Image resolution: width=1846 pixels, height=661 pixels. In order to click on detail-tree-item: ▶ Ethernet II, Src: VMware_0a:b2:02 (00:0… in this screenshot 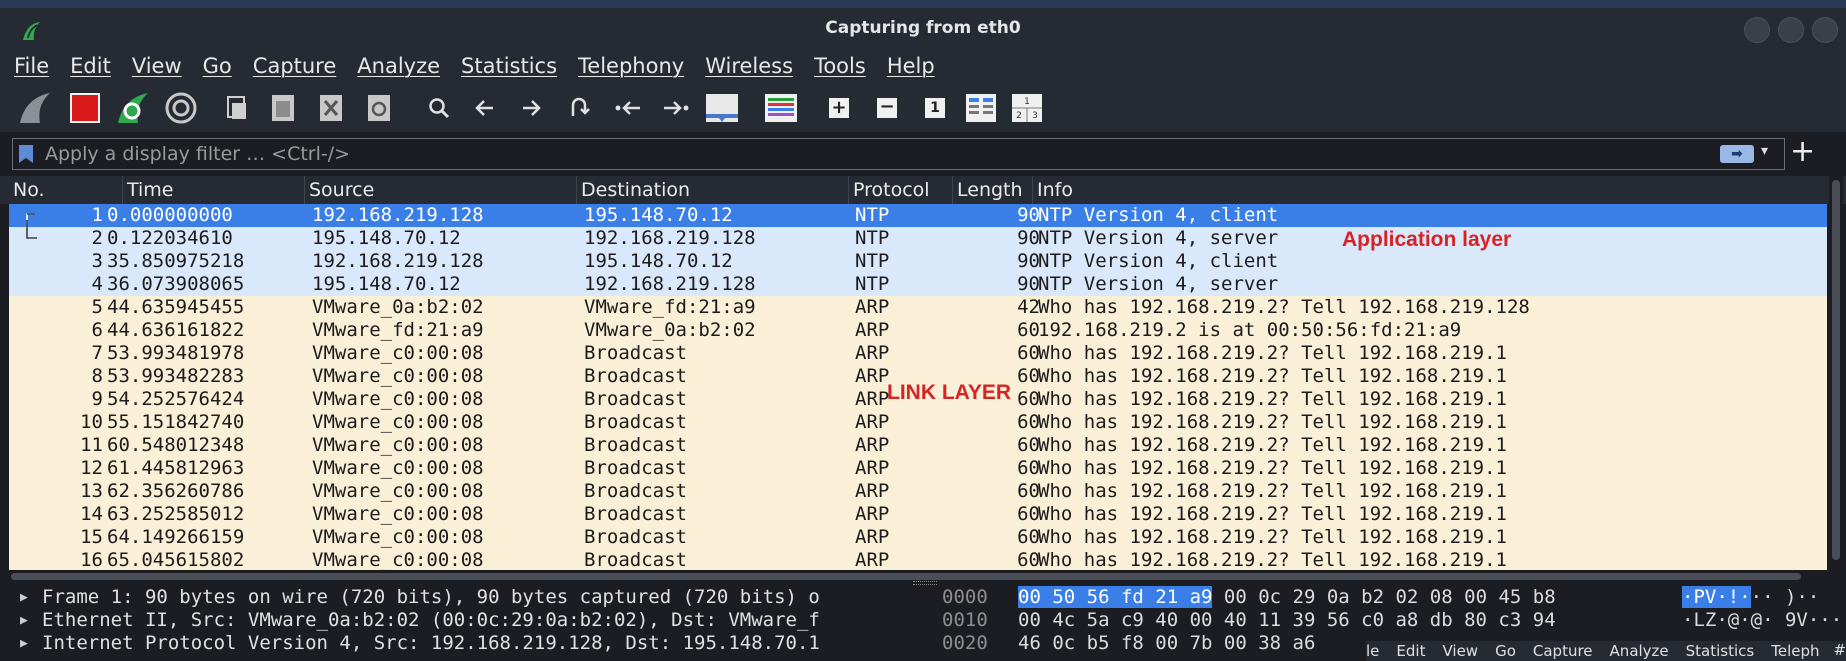, I will do `click(465, 620)`.